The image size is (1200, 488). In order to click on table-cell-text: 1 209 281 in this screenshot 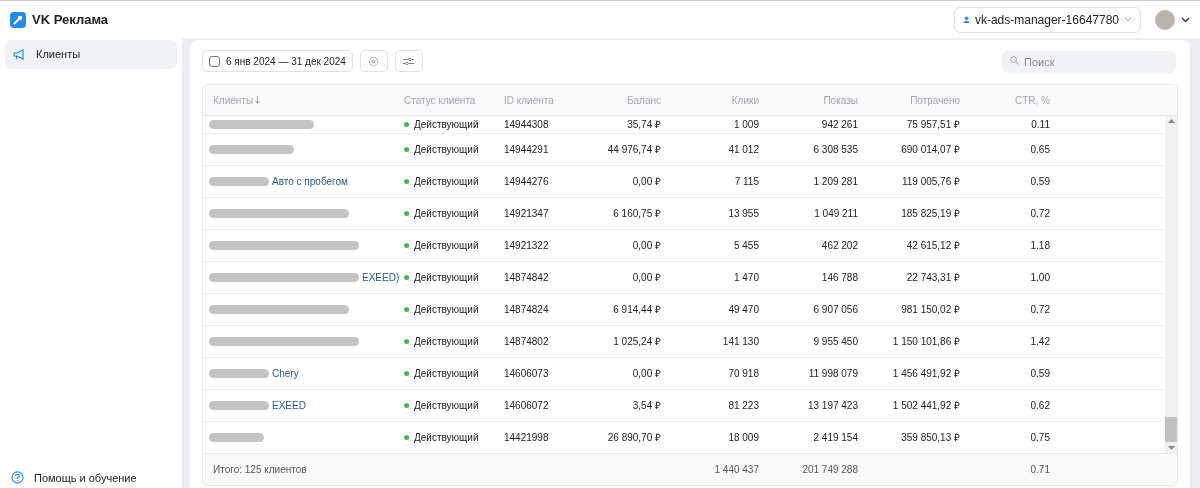, I will do `click(835, 182)`.